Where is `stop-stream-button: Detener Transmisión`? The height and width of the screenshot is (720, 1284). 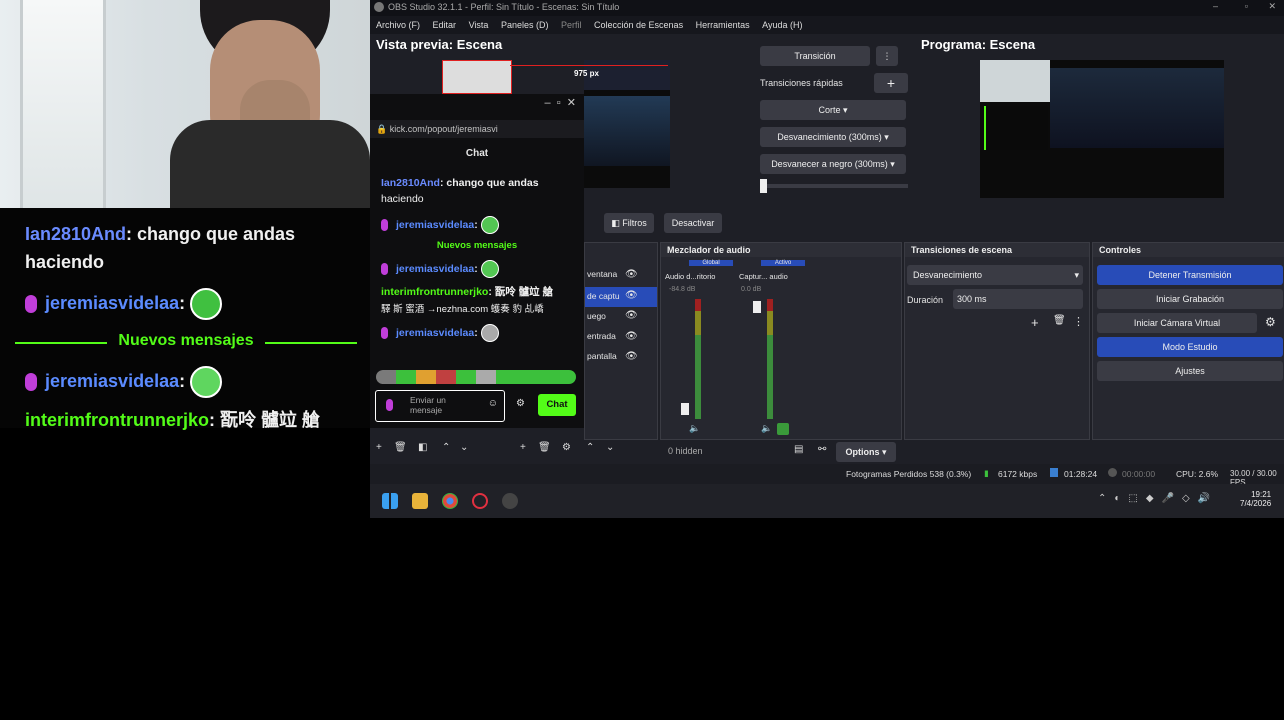 stop-stream-button: Detener Transmisión is located at coordinates (1190, 275).